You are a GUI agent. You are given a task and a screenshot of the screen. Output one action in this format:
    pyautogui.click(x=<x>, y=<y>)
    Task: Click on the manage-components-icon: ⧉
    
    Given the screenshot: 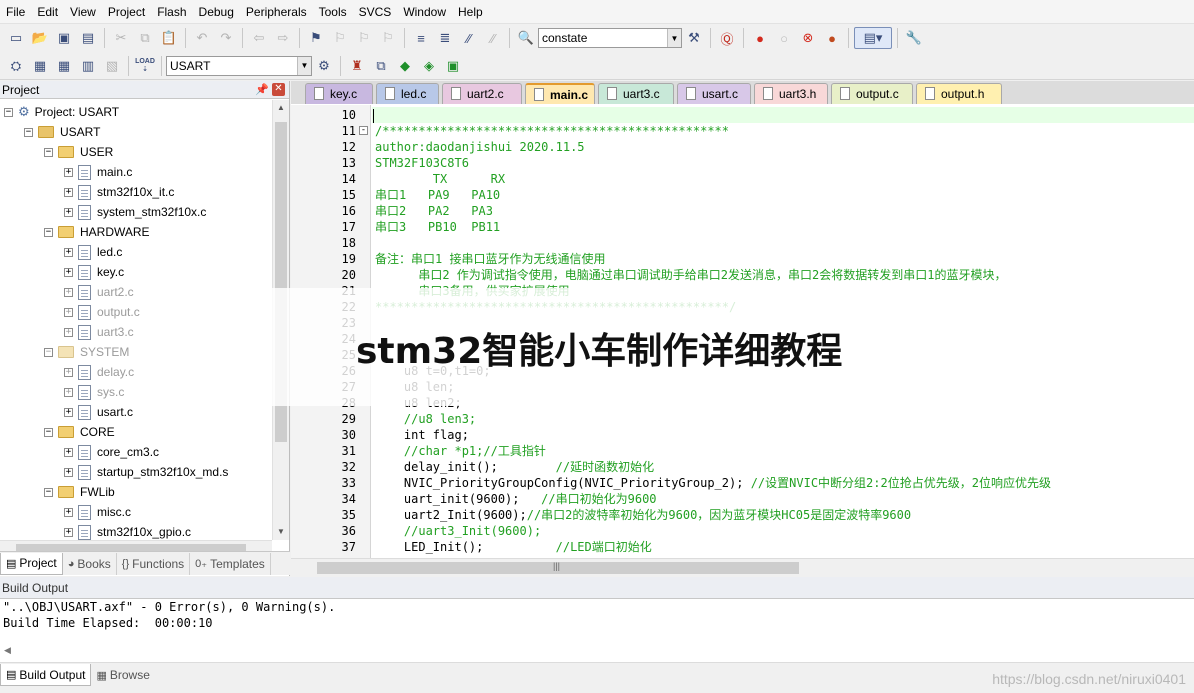 What is the action you would take?
    pyautogui.click(x=381, y=66)
    